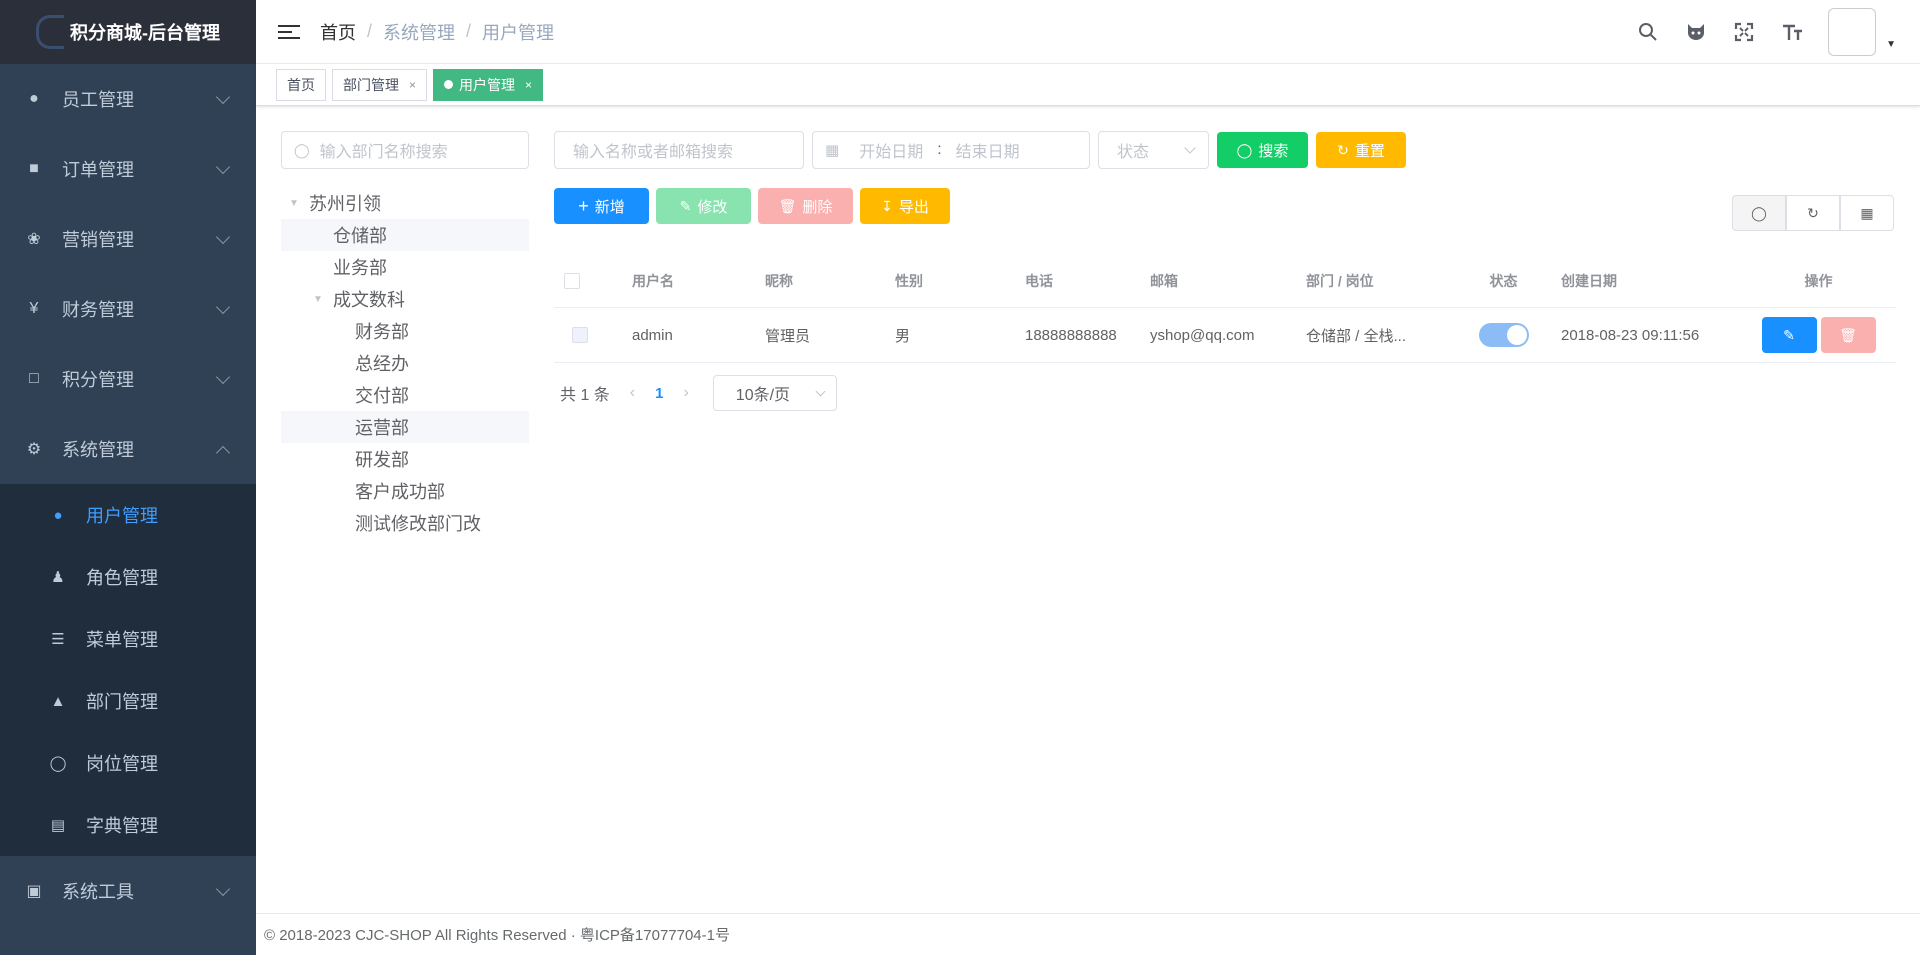 The width and height of the screenshot is (1920, 955). Describe the element at coordinates (632, 393) in the screenshot. I see `prev-page-icon: ‹` at that location.